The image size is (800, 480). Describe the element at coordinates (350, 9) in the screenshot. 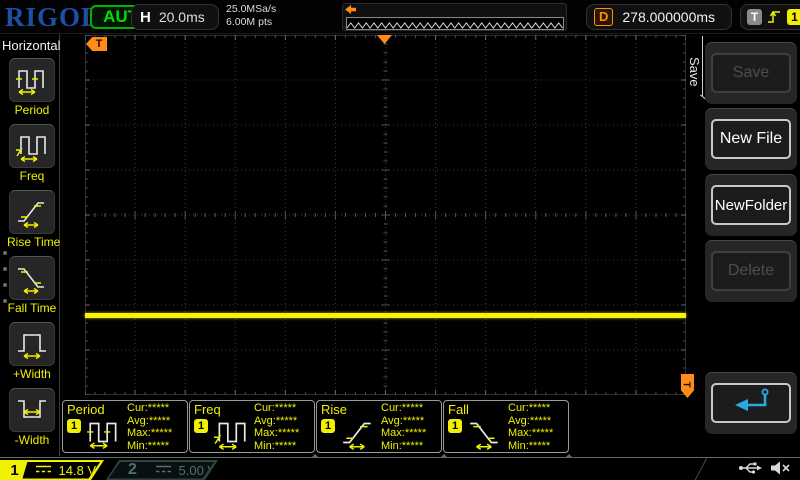

I see `preview-position-icon` at that location.